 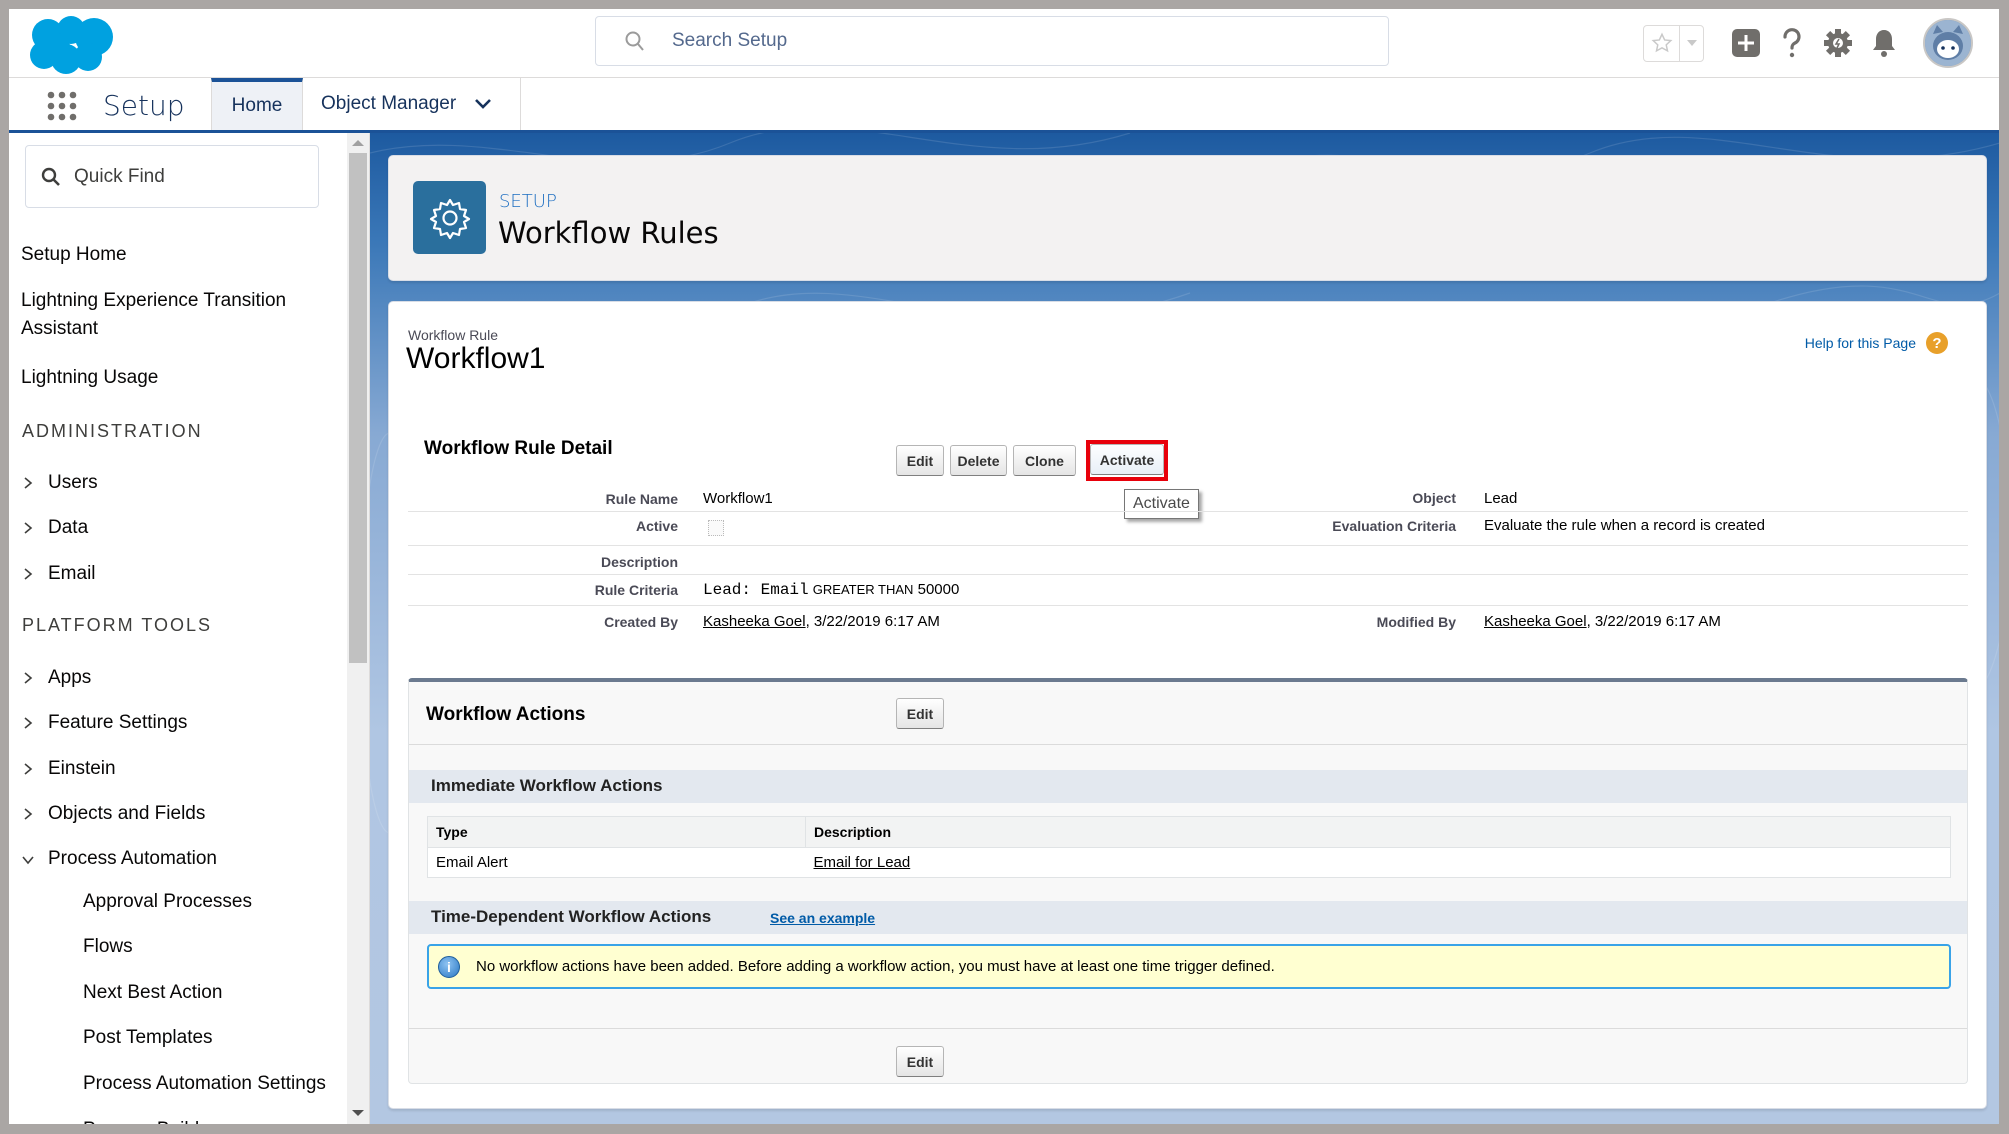 I want to click on sidebar-item-data: Data, so click(x=68, y=528).